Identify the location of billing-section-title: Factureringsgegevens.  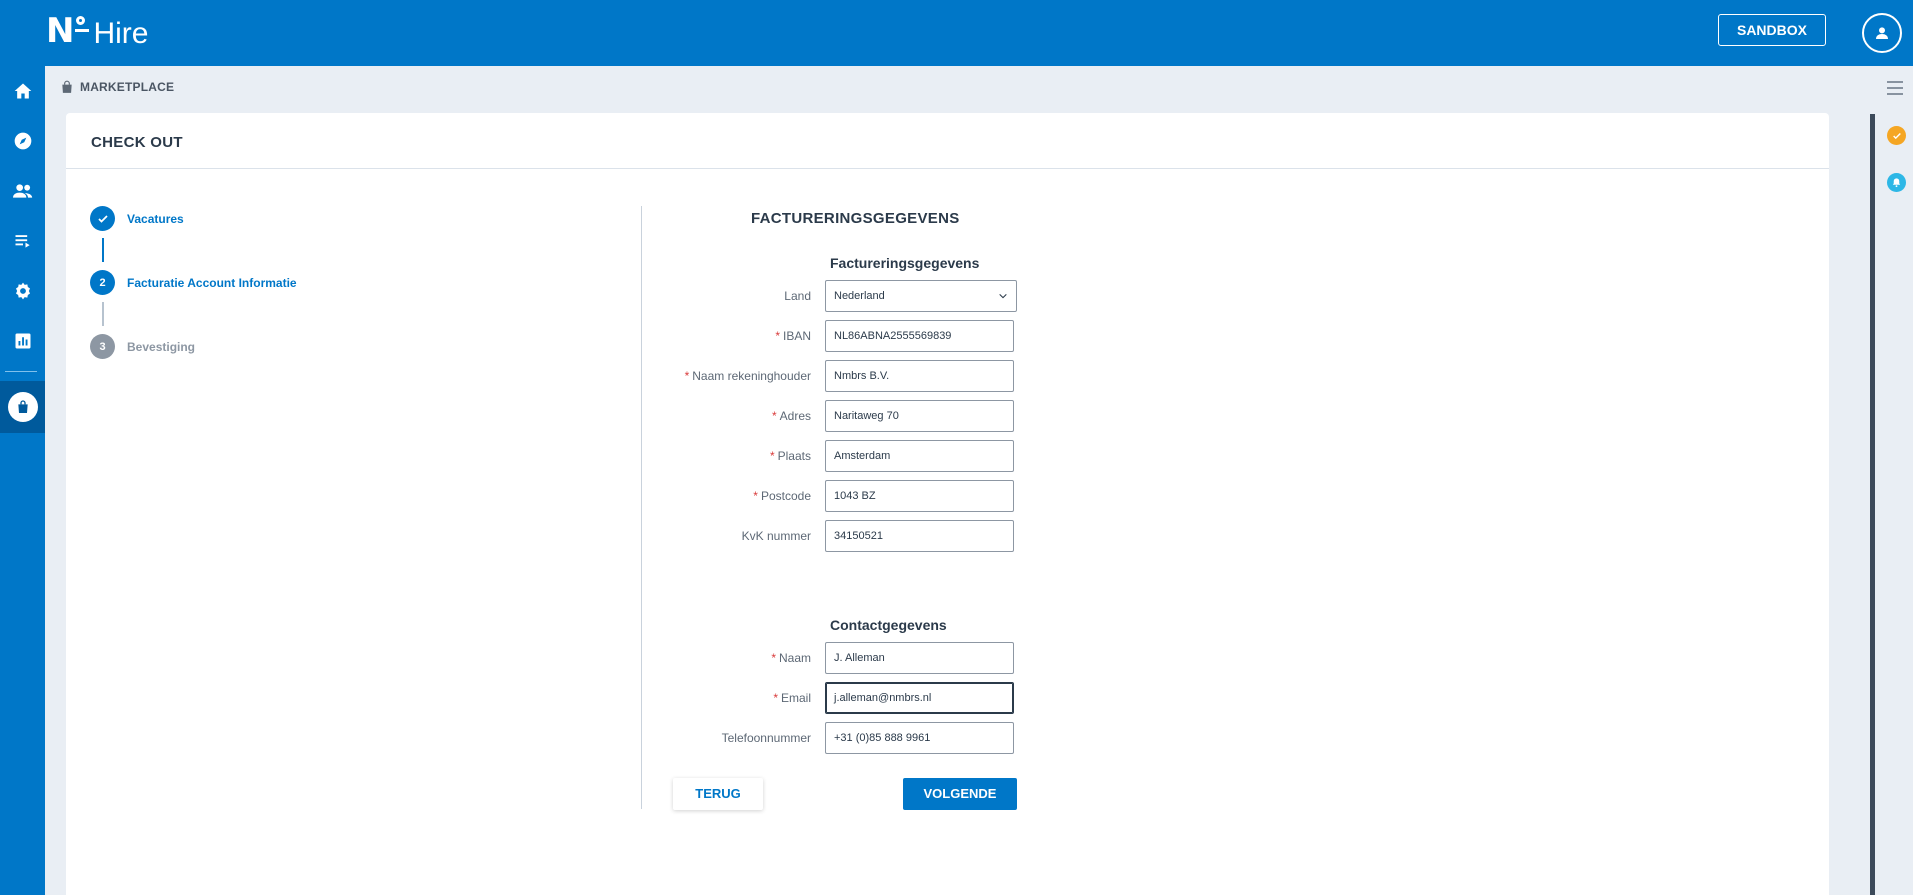
(905, 263).